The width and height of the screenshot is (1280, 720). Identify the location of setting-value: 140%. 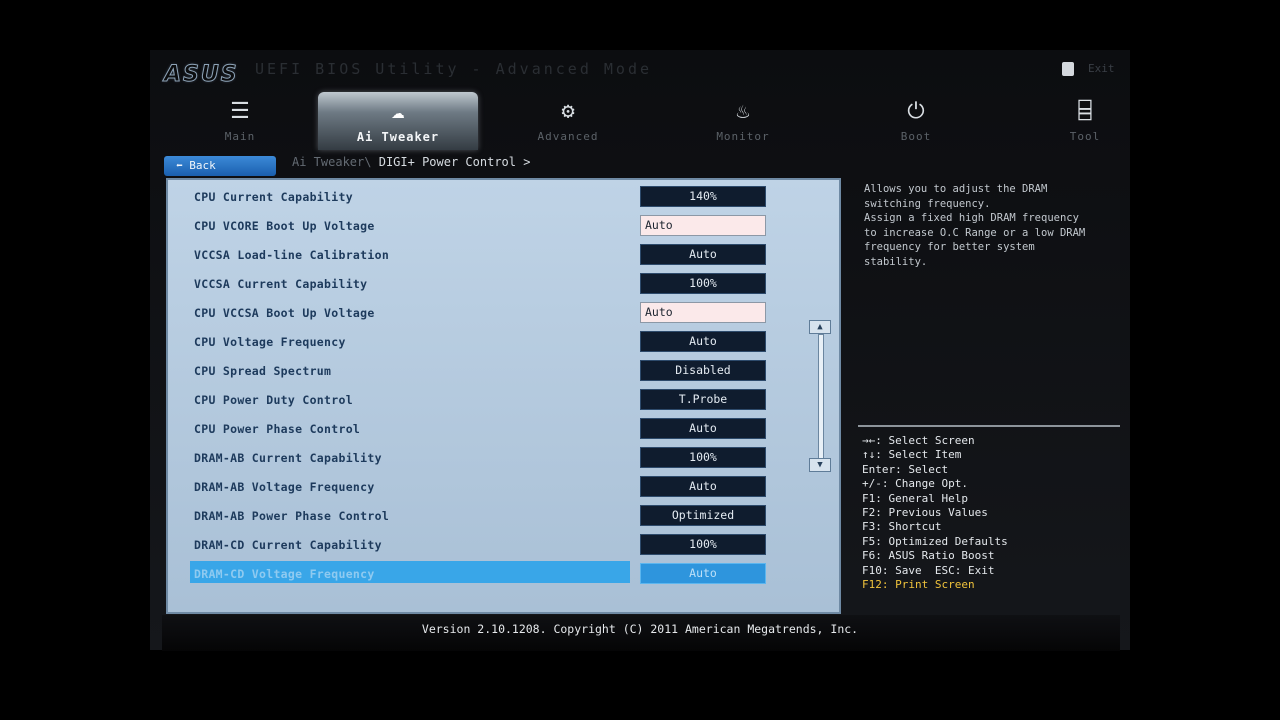
(703, 196).